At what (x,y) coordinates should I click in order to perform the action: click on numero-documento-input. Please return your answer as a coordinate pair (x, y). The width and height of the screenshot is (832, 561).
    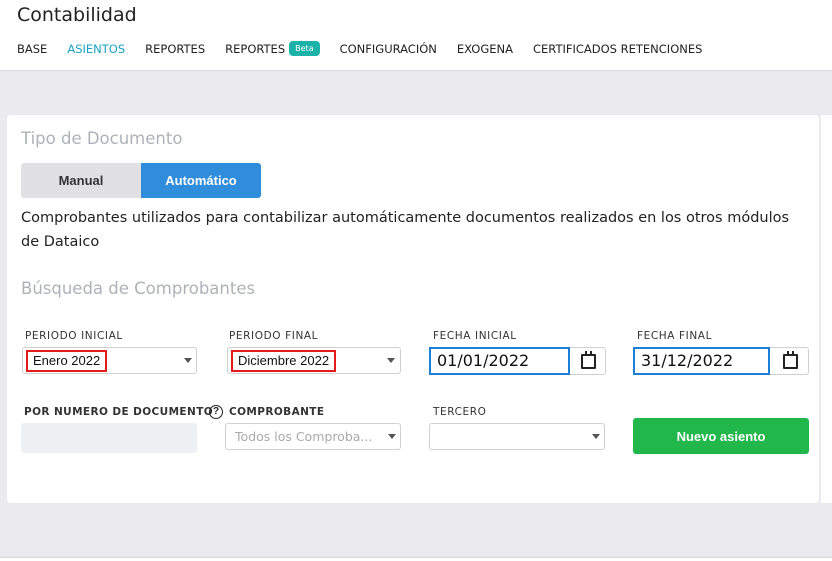
    Looking at the image, I should click on (109, 438).